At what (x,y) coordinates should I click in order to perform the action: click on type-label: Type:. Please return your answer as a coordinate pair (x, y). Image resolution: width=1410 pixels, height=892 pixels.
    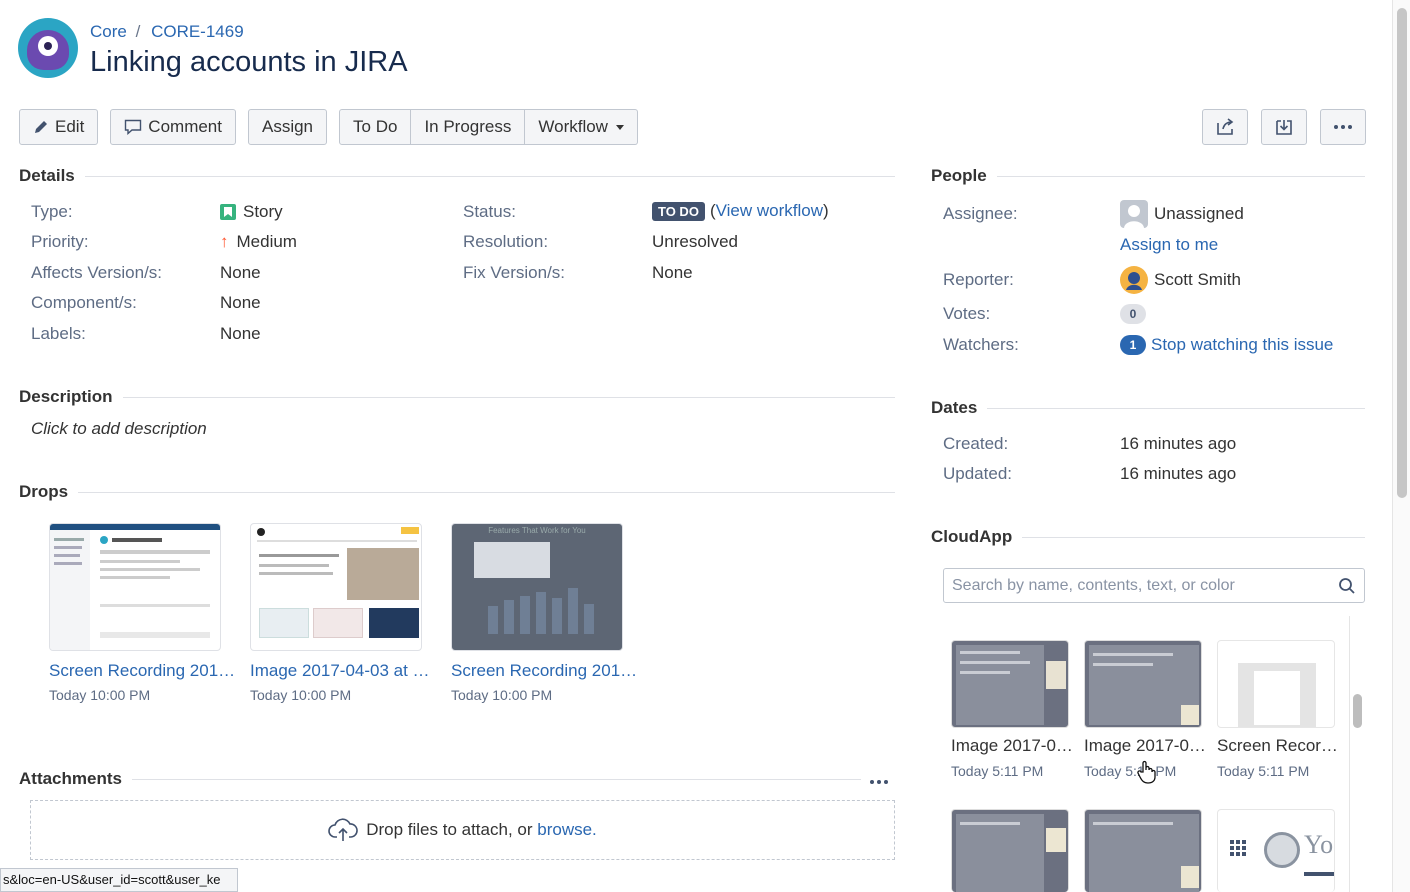
    Looking at the image, I should click on (52, 211).